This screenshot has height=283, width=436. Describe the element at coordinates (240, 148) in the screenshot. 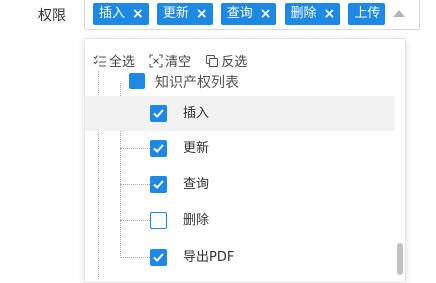

I see `tree-item-update: 更新` at that location.